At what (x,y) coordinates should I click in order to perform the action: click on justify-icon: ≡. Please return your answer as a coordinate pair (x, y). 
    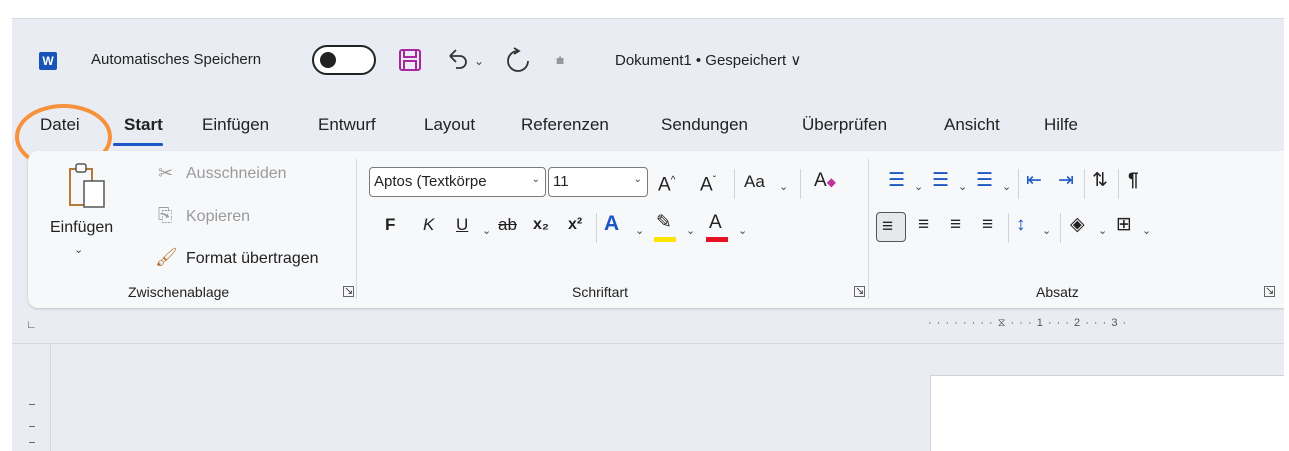
    Looking at the image, I should click on (987, 225).